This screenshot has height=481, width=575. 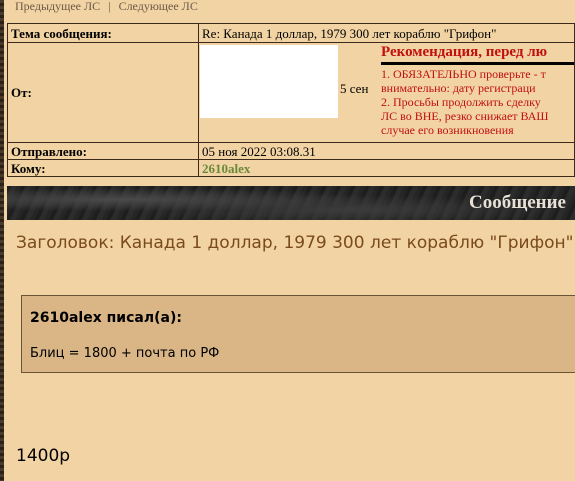 I want to click on recommendation-line: 1. ОБЯЗАТЕЛЬНО проверьте - т, so click(x=463, y=74).